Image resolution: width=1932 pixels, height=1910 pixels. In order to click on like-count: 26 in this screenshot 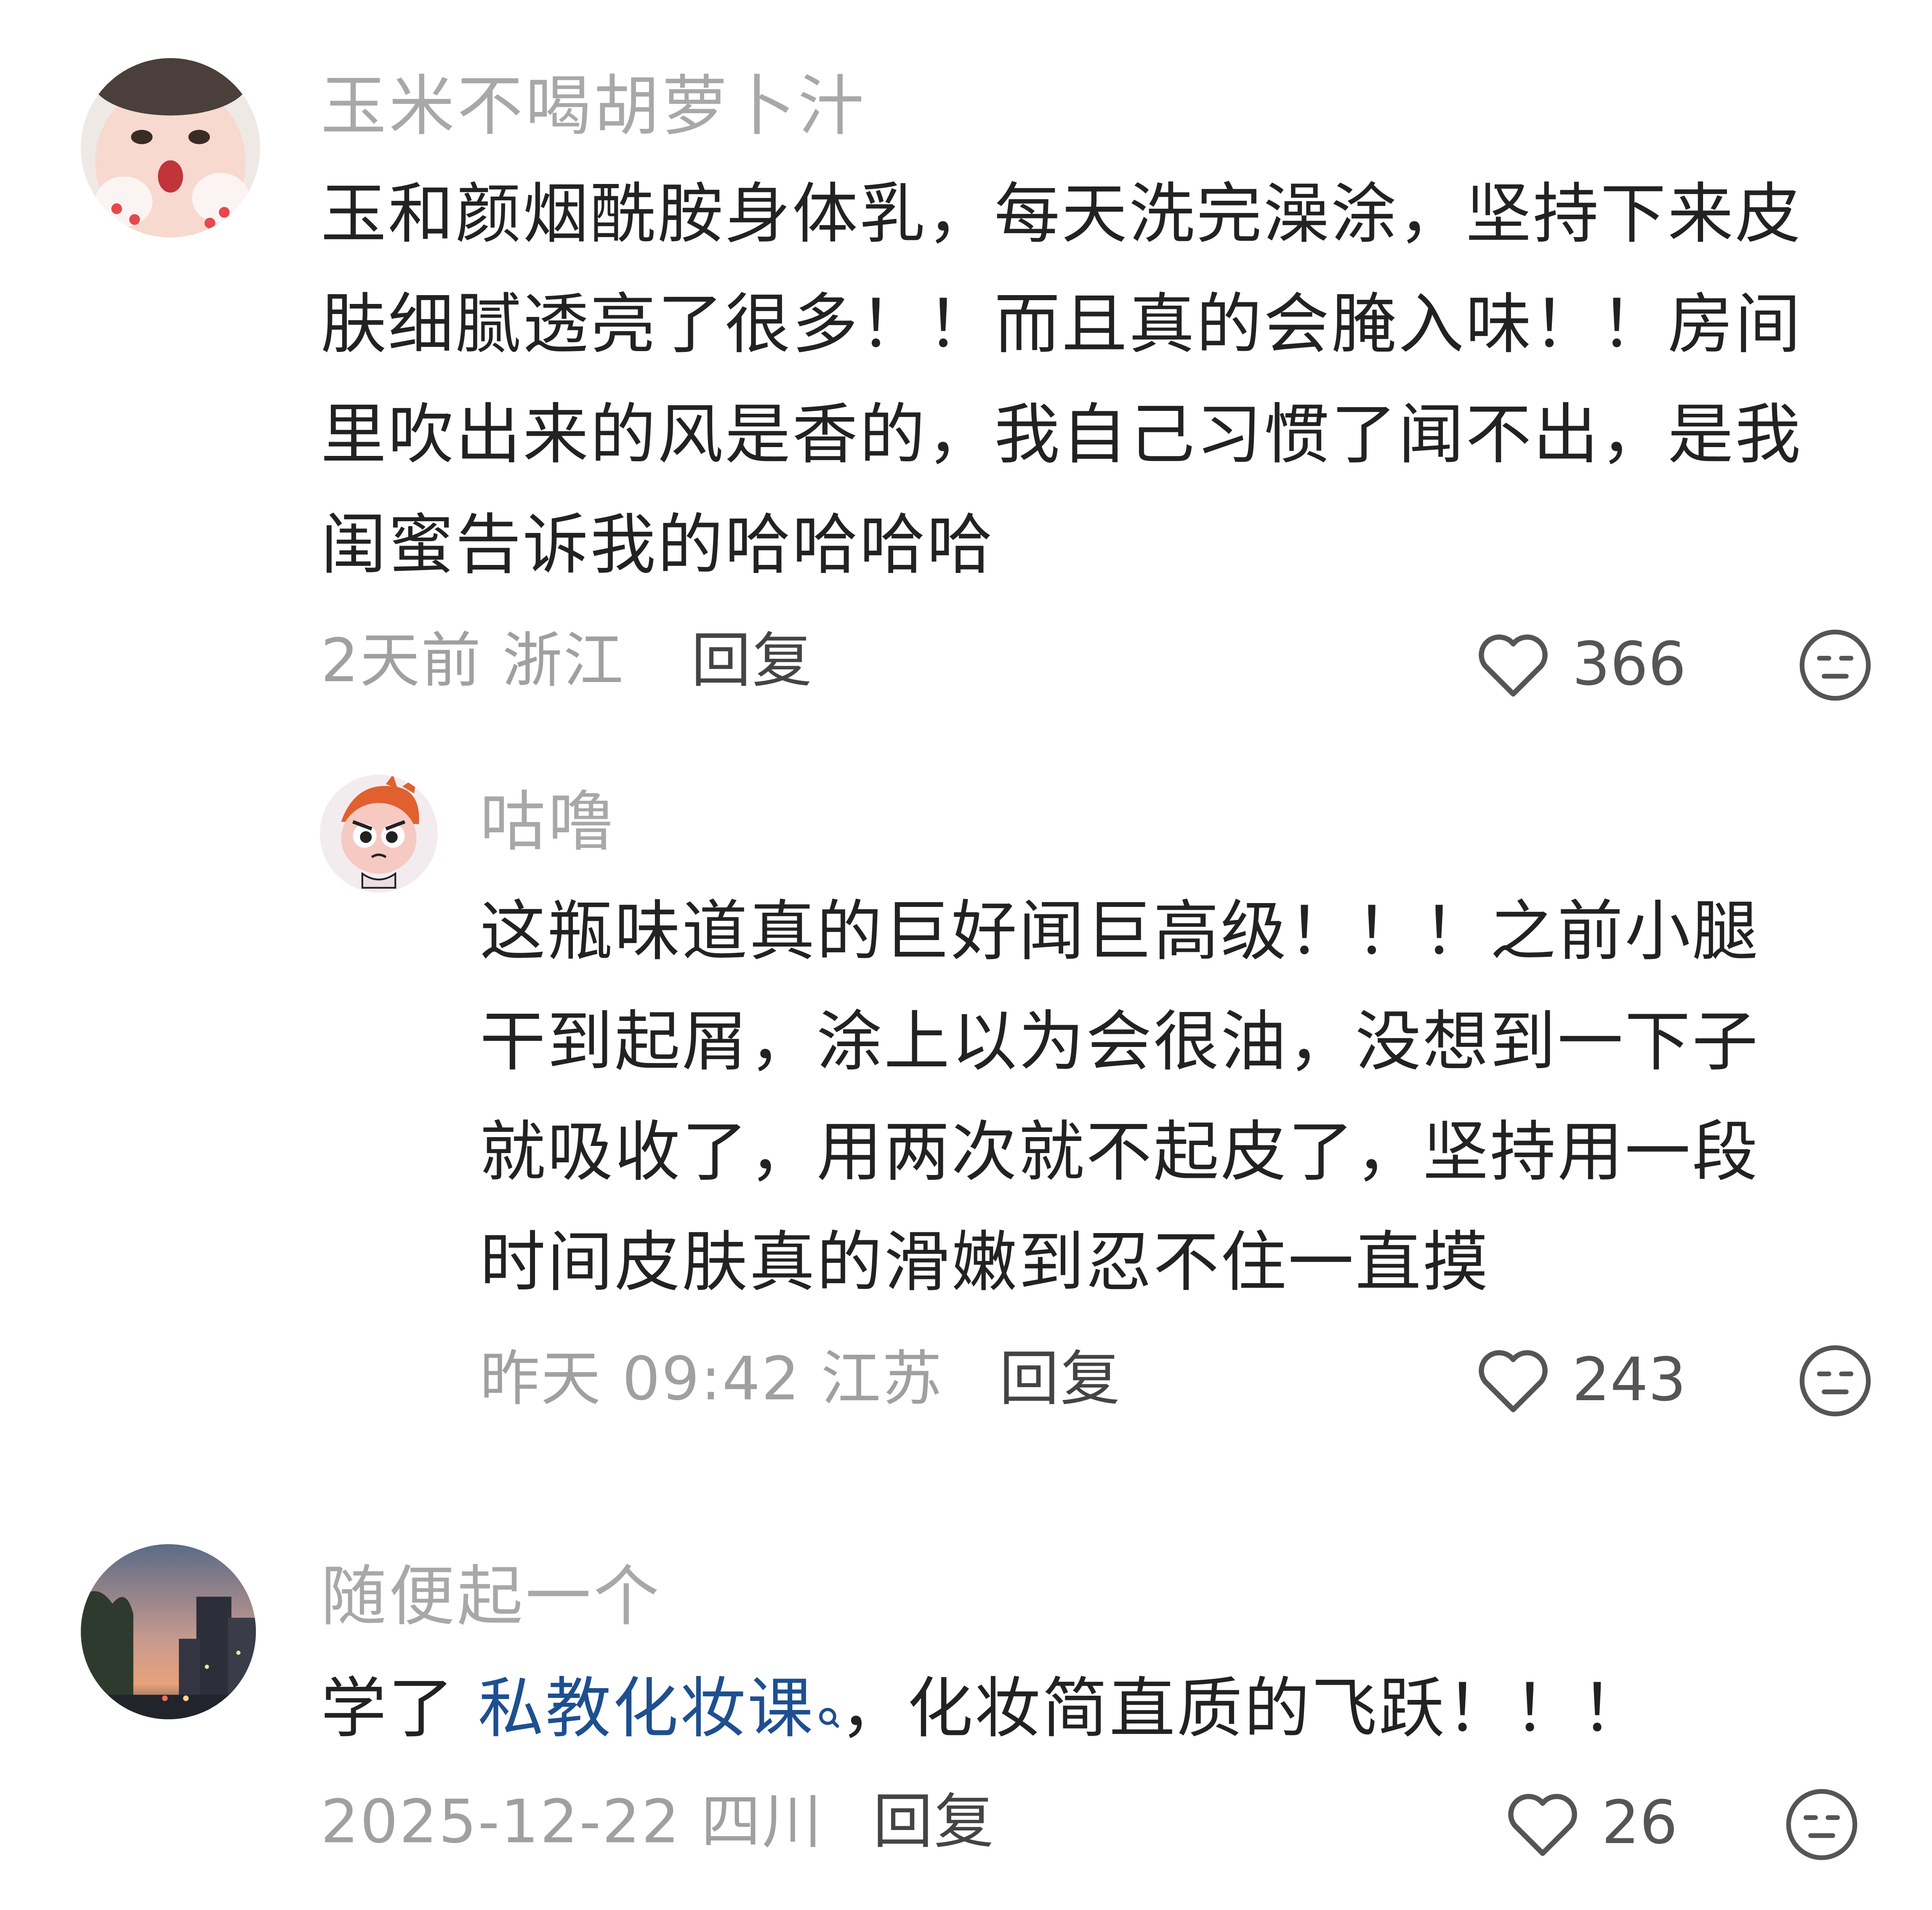, I will do `click(1640, 1822)`.